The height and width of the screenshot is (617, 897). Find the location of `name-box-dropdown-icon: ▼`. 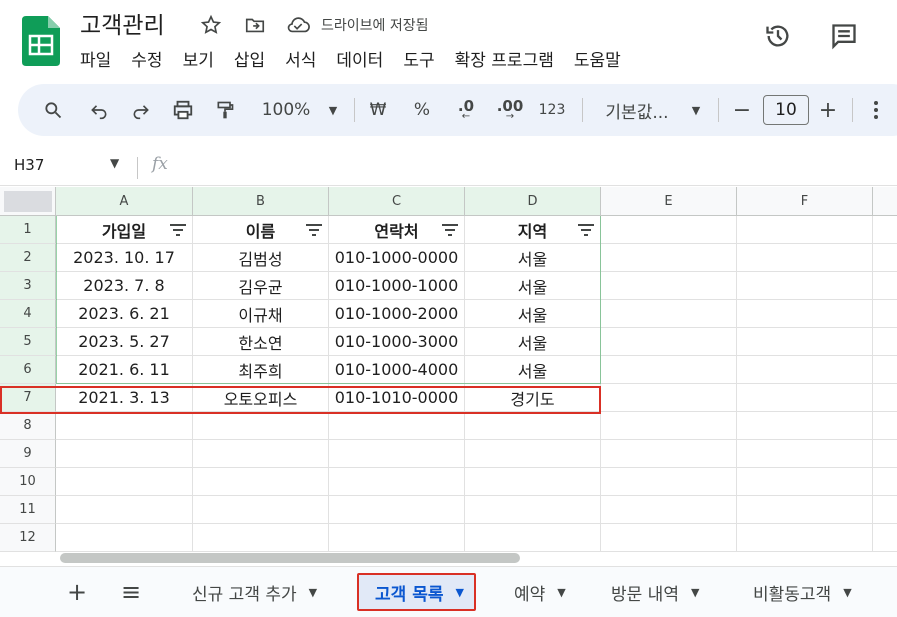

name-box-dropdown-icon: ▼ is located at coordinates (114, 163).